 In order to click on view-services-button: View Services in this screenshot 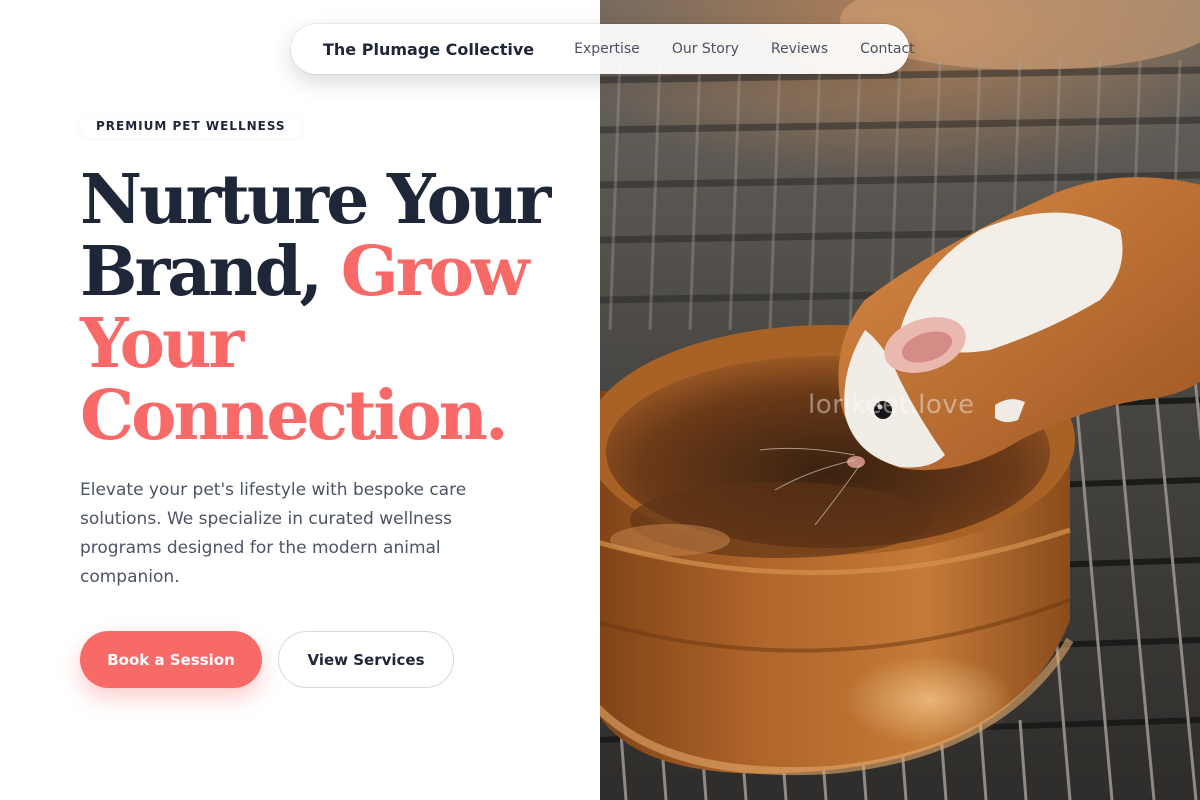, I will do `click(366, 659)`.